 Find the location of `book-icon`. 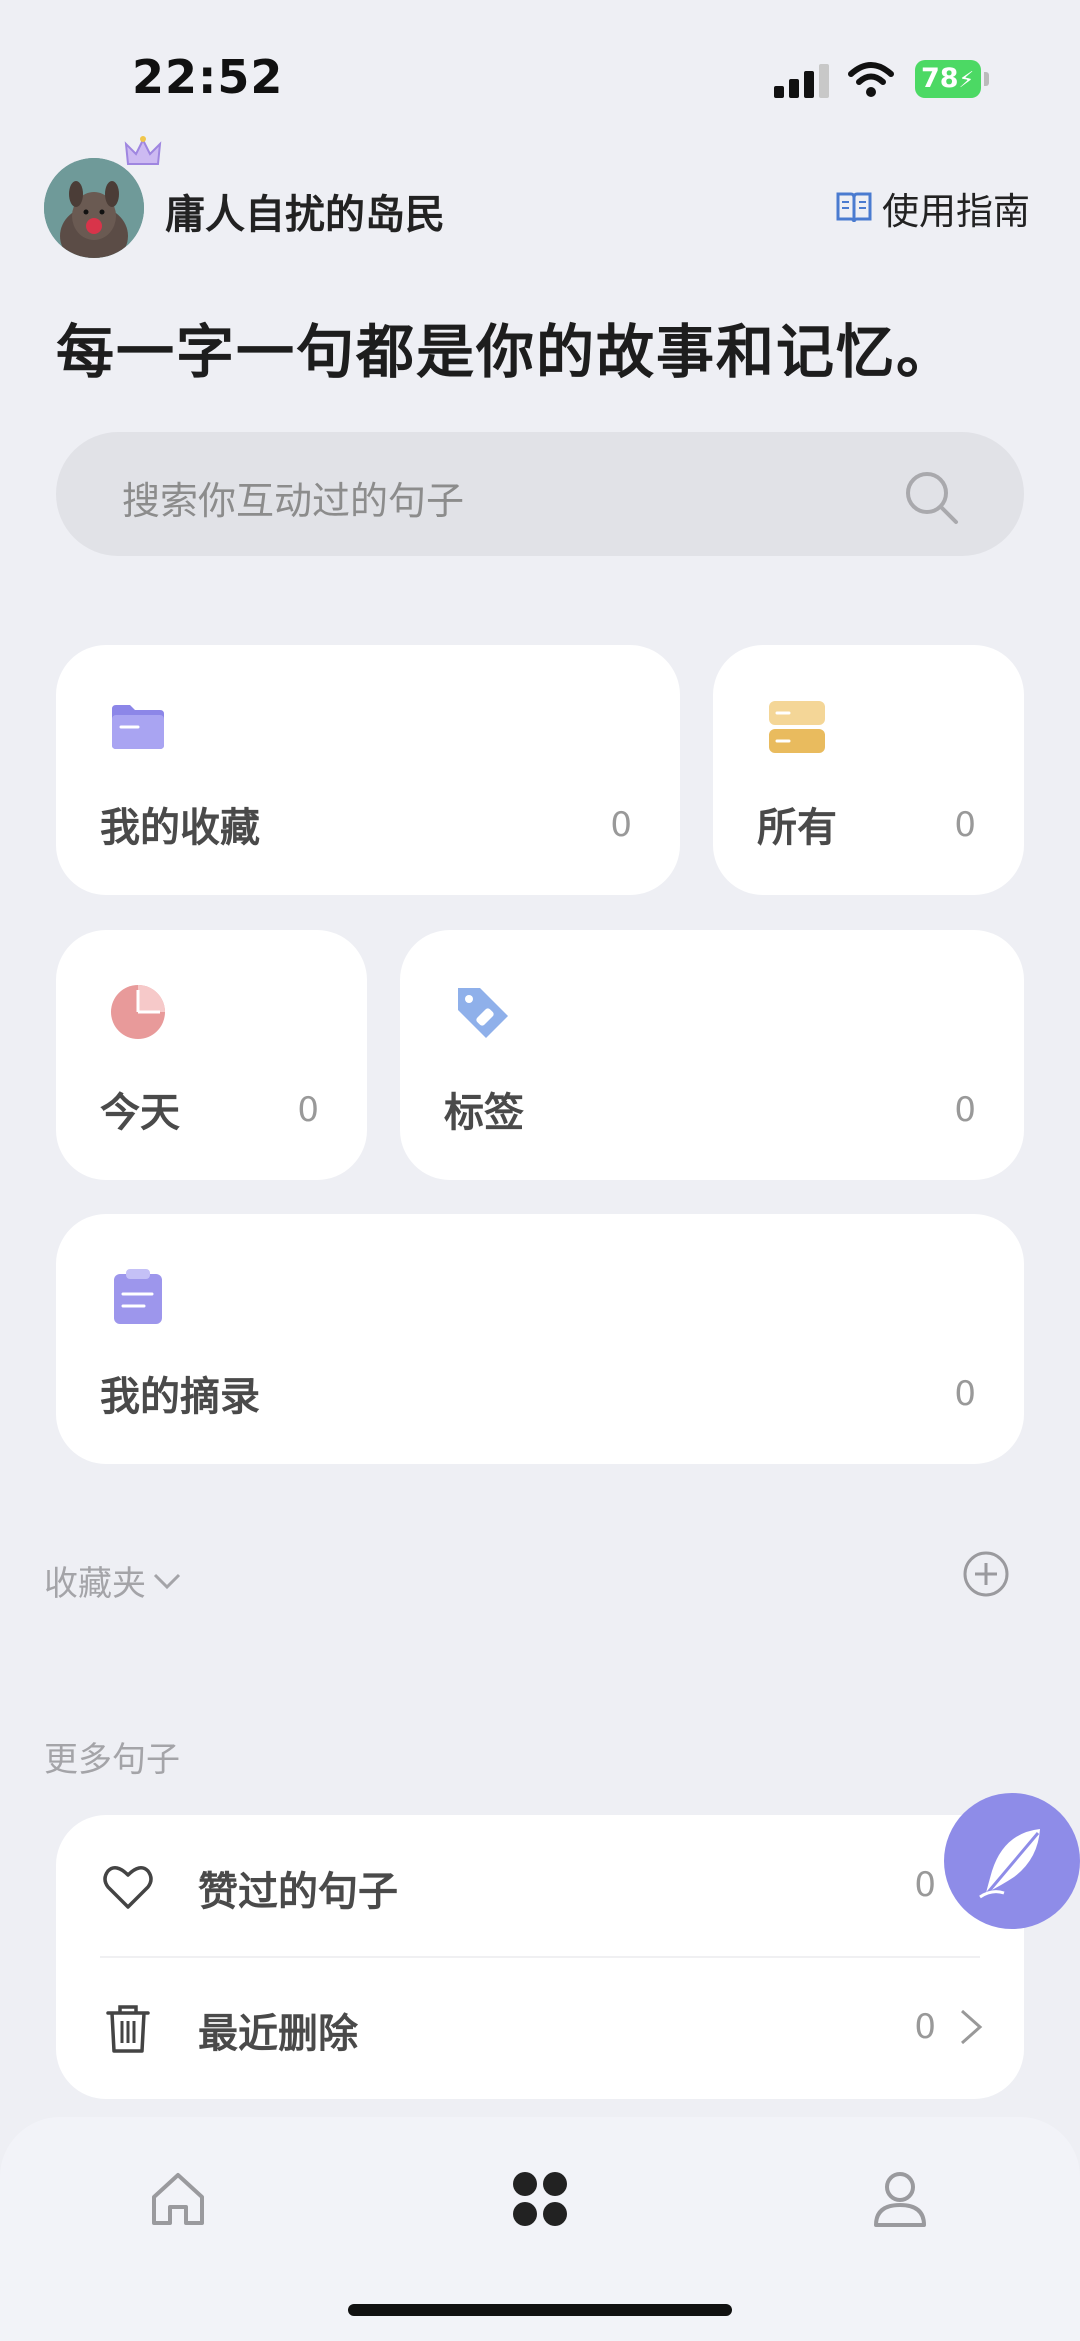

book-icon is located at coordinates (854, 207).